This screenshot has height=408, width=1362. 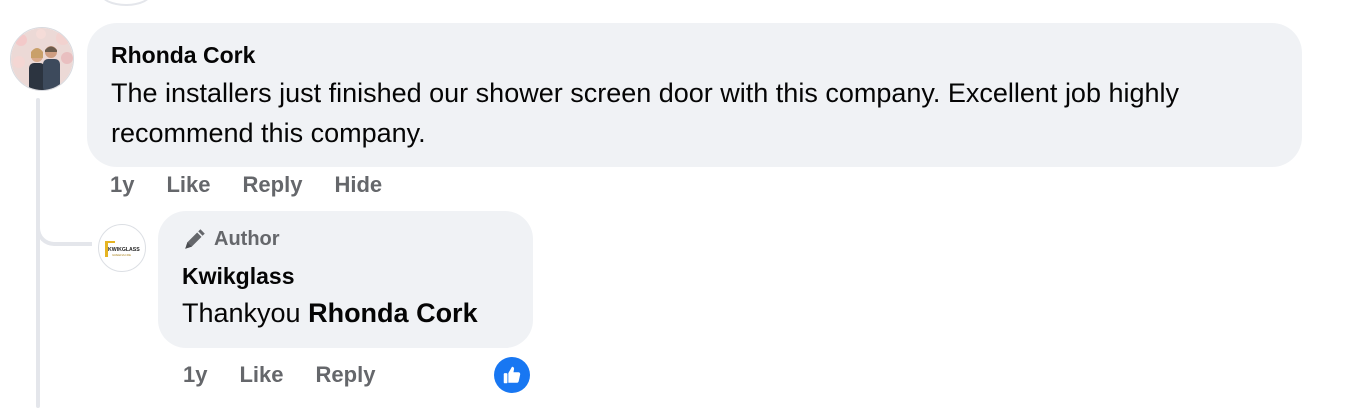 What do you see at coordinates (295, 375) in the screenshot?
I see `reply-actions: 1y Like Reply` at bounding box center [295, 375].